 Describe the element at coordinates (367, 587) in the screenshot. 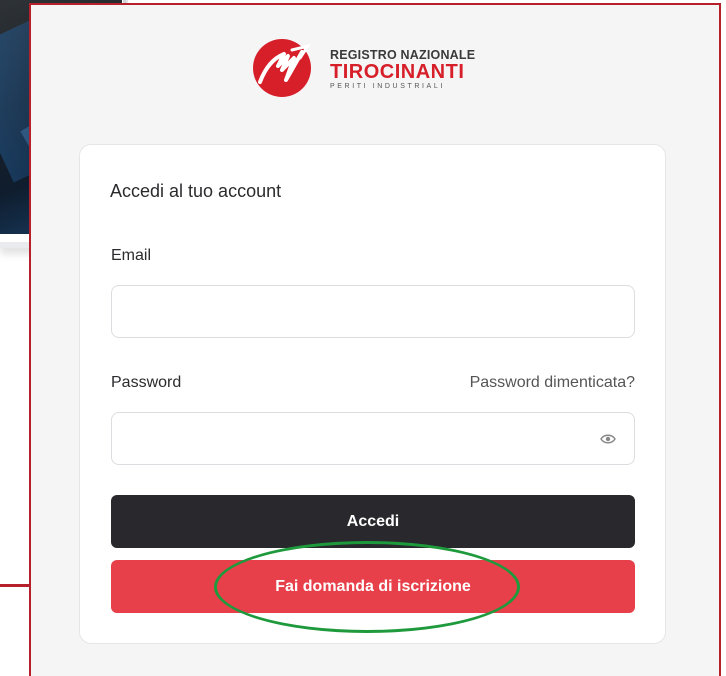

I see `annotation-ellipse` at that location.